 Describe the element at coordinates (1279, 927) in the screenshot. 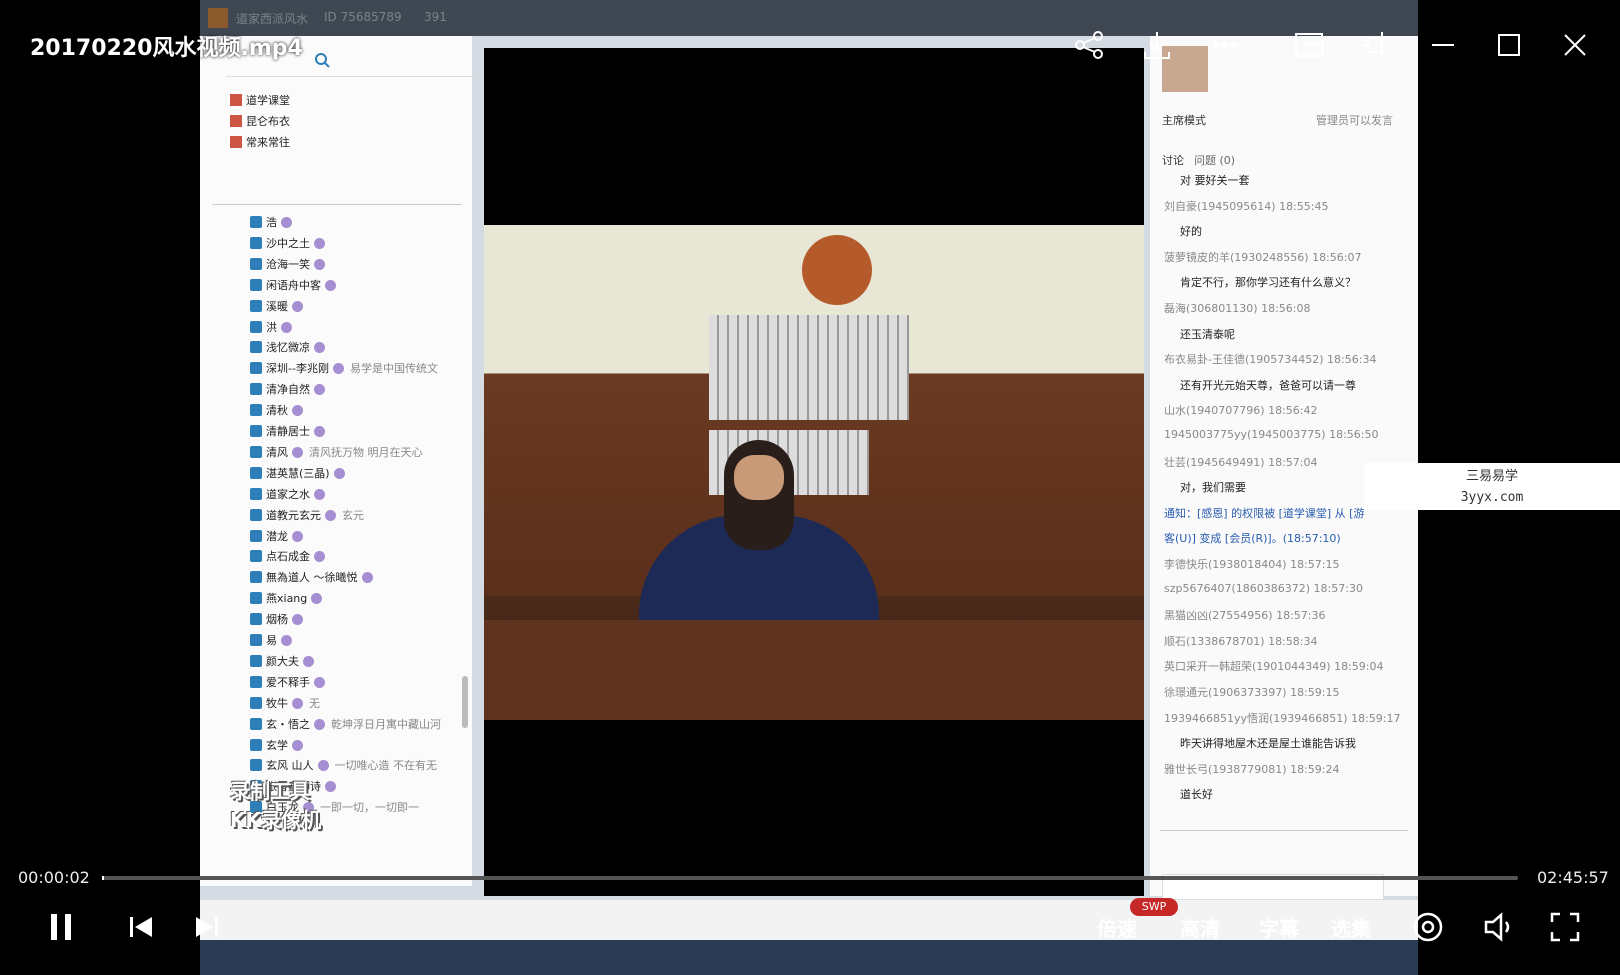

I see `subtitle-button: 字幕` at that location.